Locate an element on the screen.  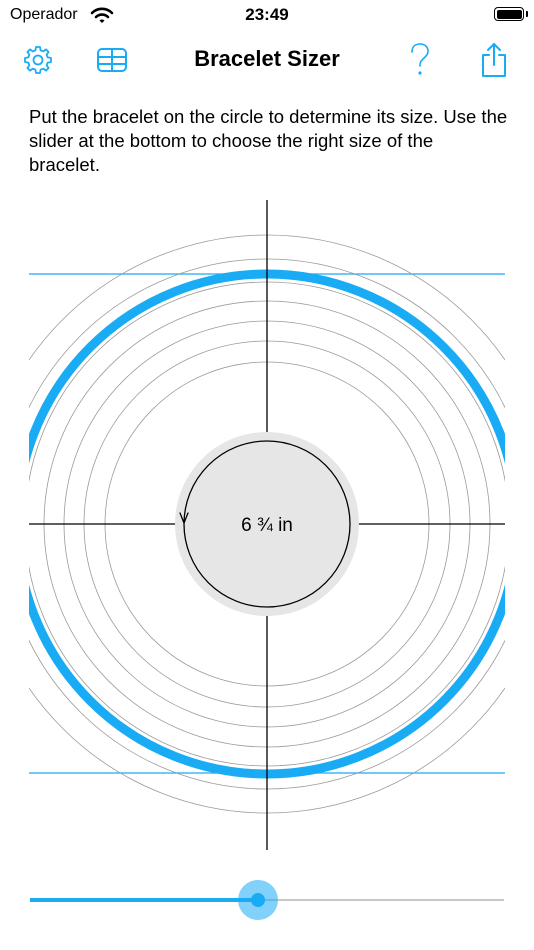
help-button is located at coordinates (420, 62).